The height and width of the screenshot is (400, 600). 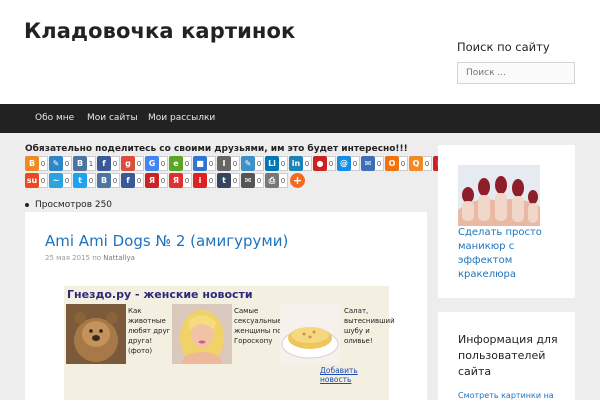 I want to click on share-button: B1, so click(x=84, y=163).